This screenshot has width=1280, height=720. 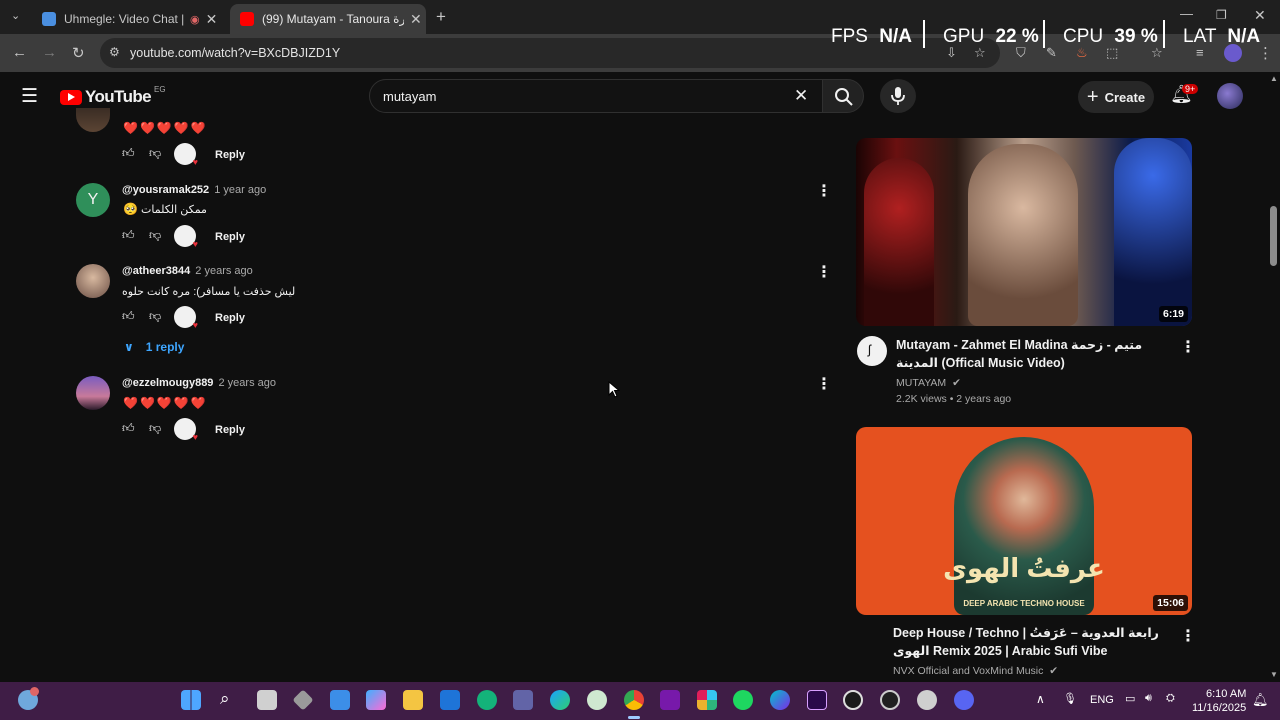 What do you see at coordinates (634, 700) in the screenshot?
I see `chrome-icon` at bounding box center [634, 700].